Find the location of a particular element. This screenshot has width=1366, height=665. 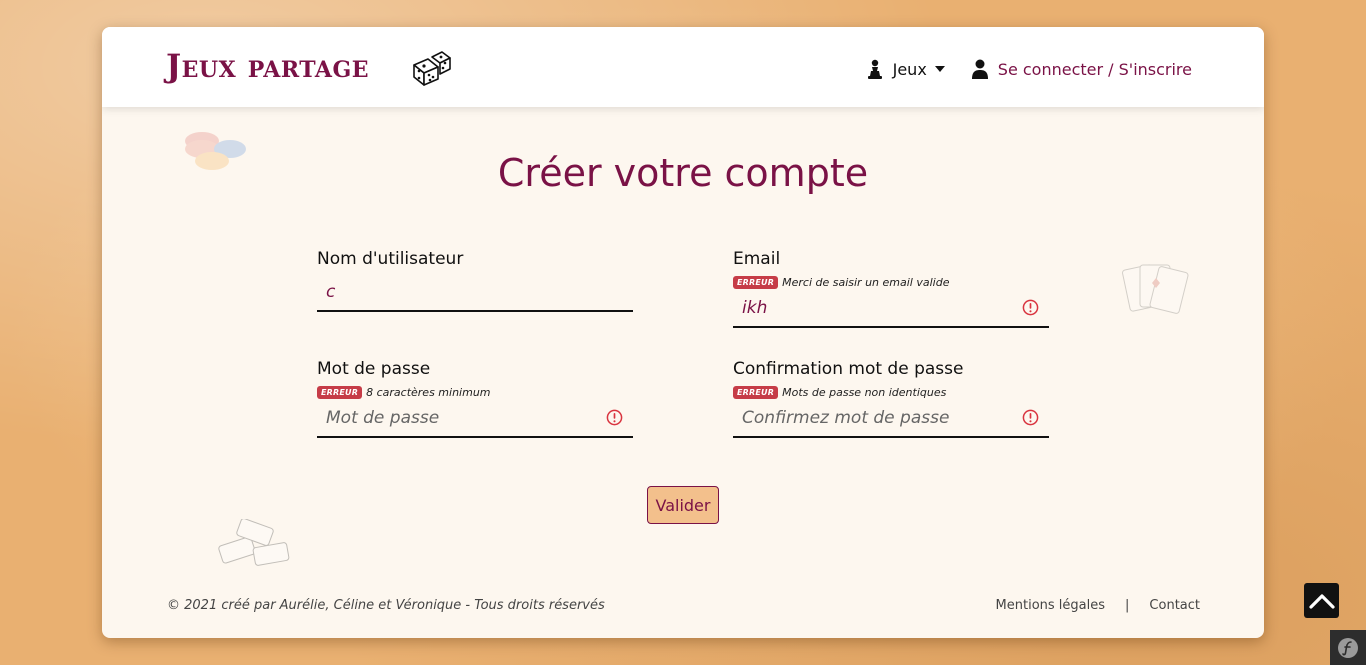

games-dropdown: Jeux is located at coordinates (905, 69).